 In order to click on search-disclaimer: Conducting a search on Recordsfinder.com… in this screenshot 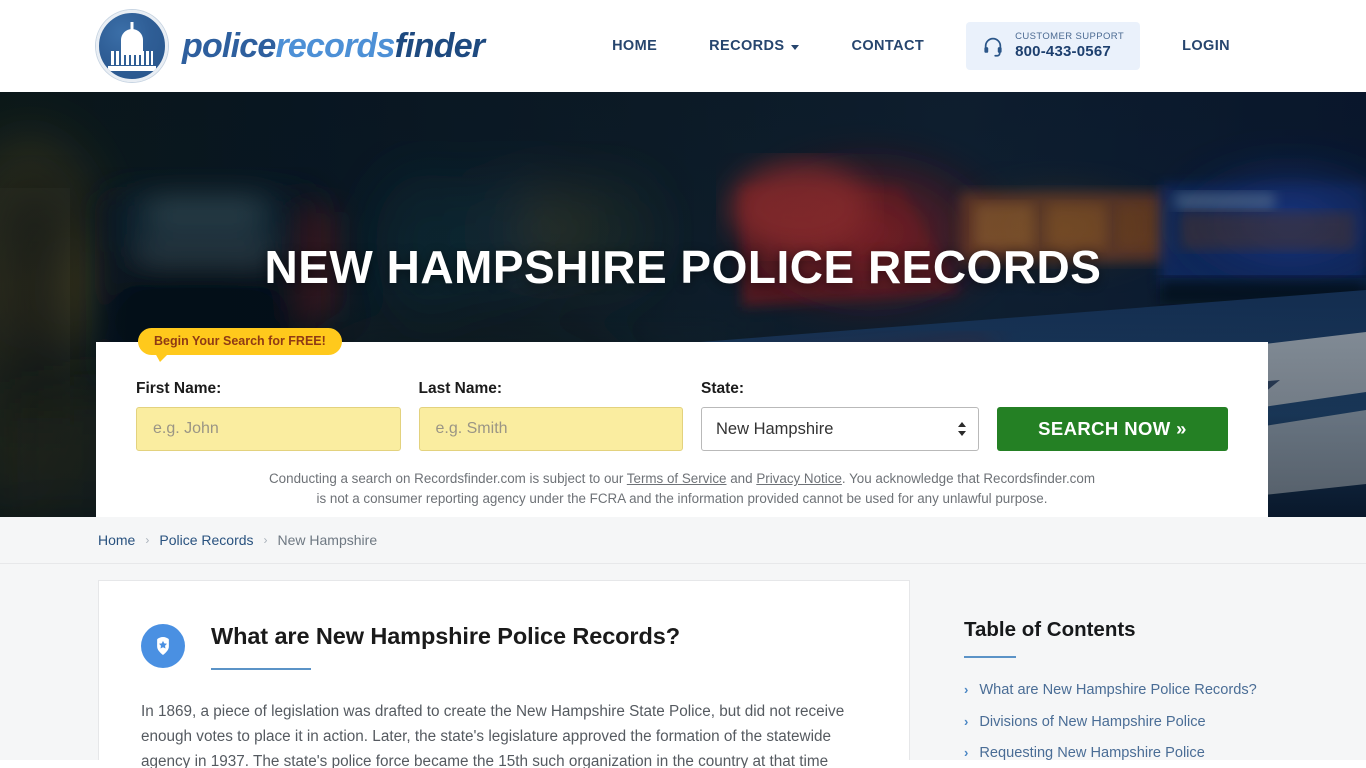, I will do `click(682, 489)`.